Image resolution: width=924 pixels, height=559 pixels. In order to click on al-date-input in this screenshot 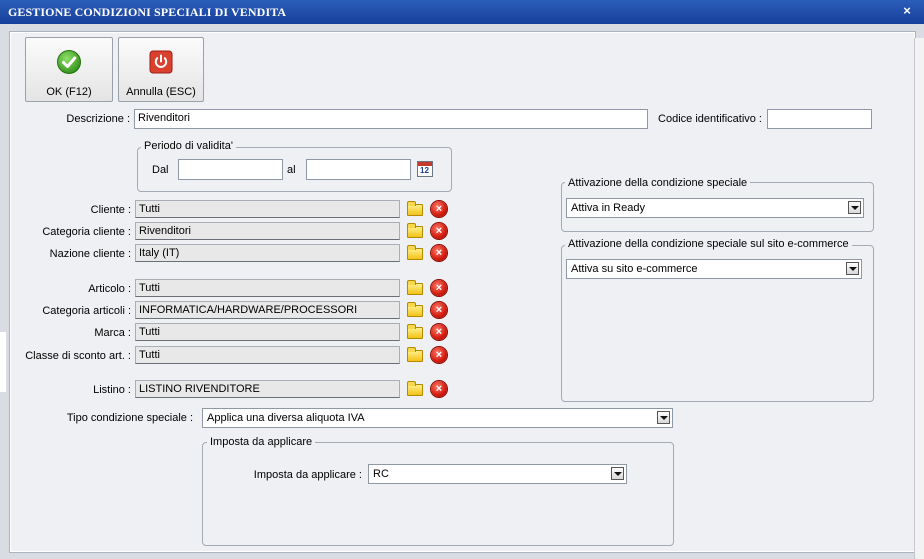, I will do `click(358, 169)`.